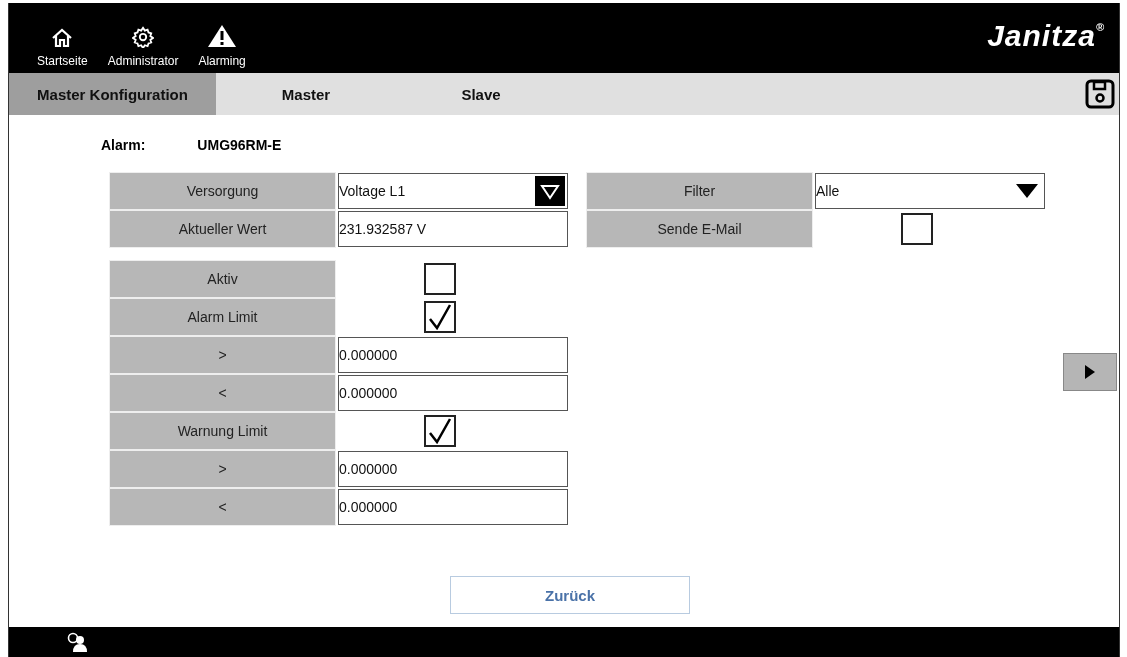 This screenshot has height=657, width=1127. I want to click on nav-button: Startseite, so click(62, 48).